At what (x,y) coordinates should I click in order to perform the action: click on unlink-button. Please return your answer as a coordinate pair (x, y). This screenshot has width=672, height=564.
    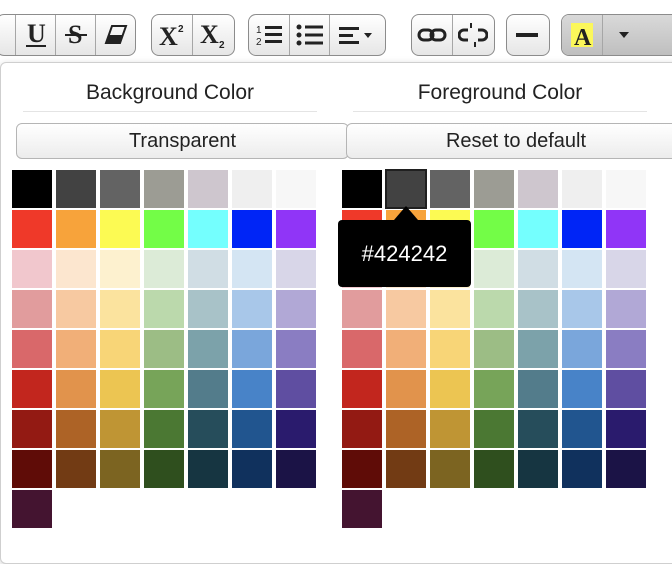
    Looking at the image, I should click on (472, 35).